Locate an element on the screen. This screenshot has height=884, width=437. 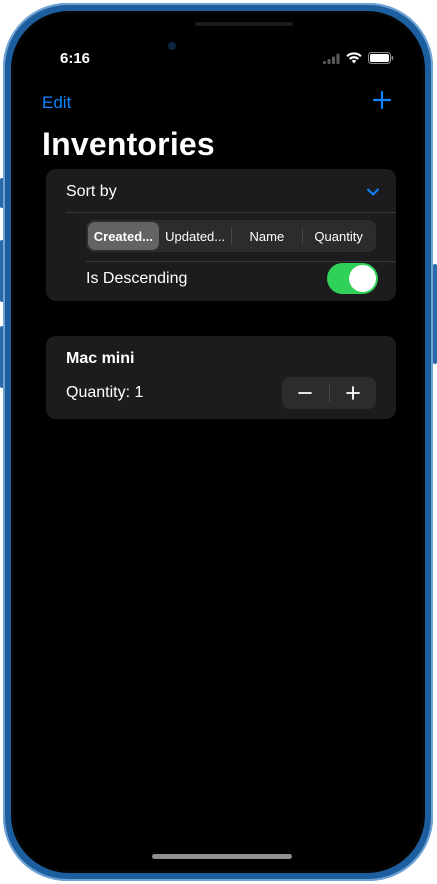
sort-option-name: Name is located at coordinates (267, 236).